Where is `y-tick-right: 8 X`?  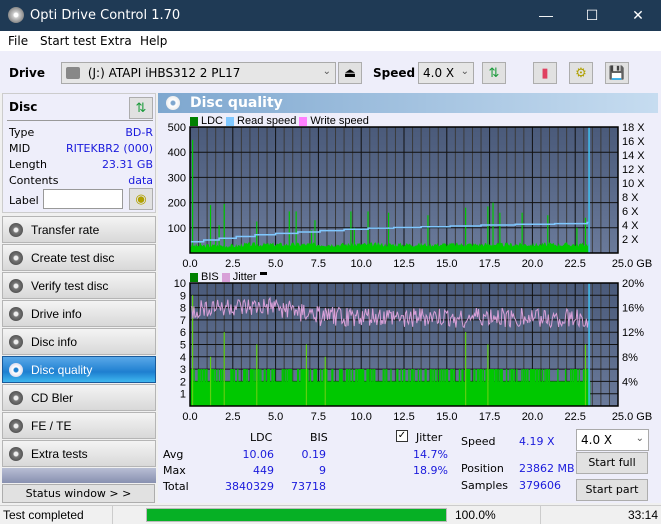
y-tick-right: 8 X is located at coordinates (630, 198).